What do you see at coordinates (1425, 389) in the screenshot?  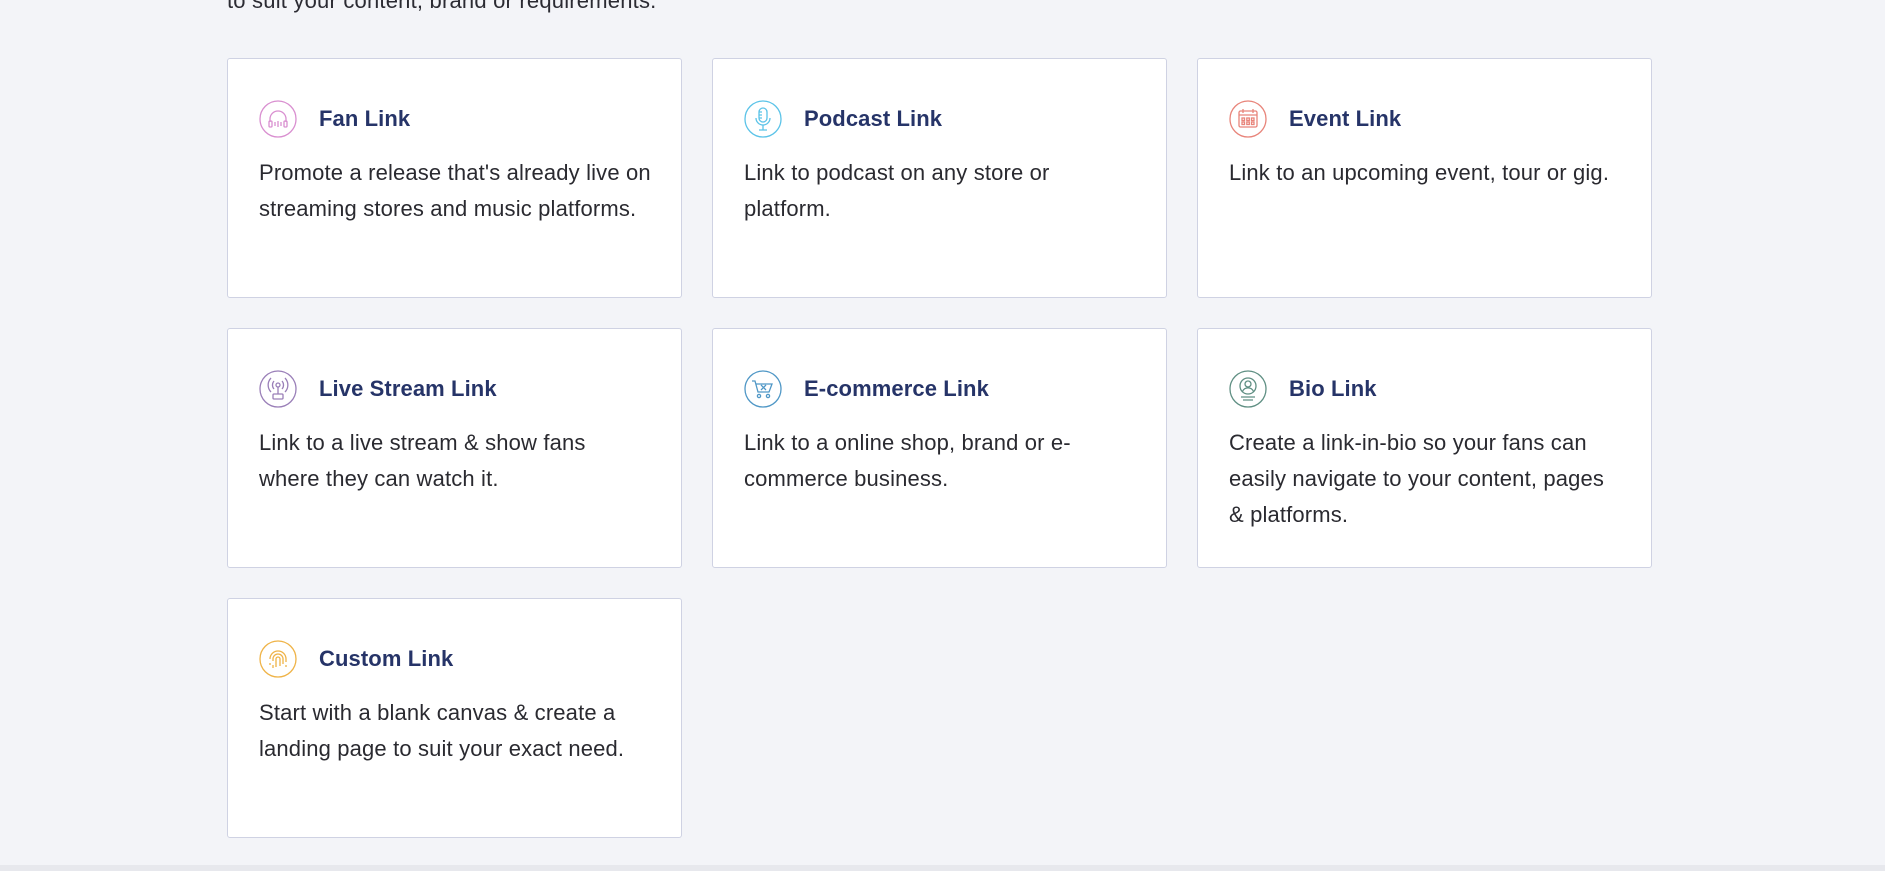 I see `card-header: Bio Link` at bounding box center [1425, 389].